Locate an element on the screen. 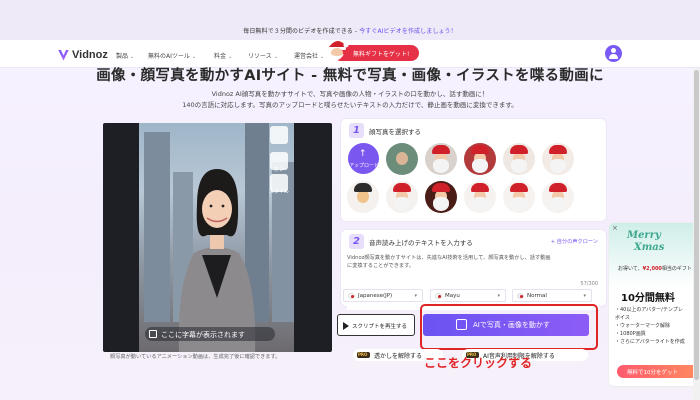 Image resolution: width=700 pixels, height=400 pixels. avatar-option-man is located at coordinates (402, 159).